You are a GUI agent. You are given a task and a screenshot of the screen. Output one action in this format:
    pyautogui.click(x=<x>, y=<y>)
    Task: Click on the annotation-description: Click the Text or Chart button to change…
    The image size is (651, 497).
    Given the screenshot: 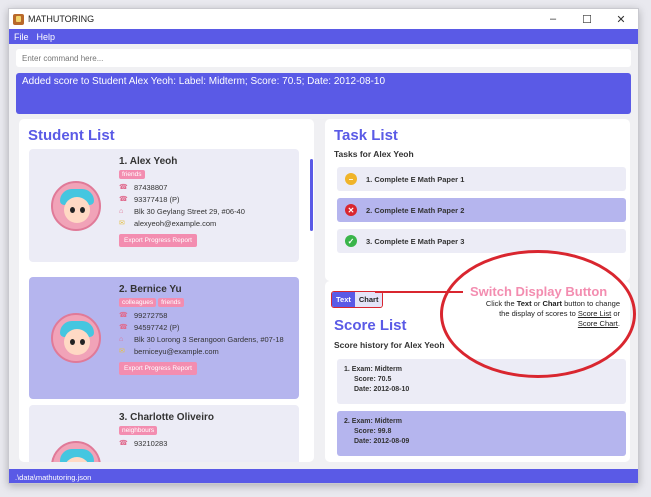 What is the action you would take?
    pyautogui.click(x=552, y=313)
    